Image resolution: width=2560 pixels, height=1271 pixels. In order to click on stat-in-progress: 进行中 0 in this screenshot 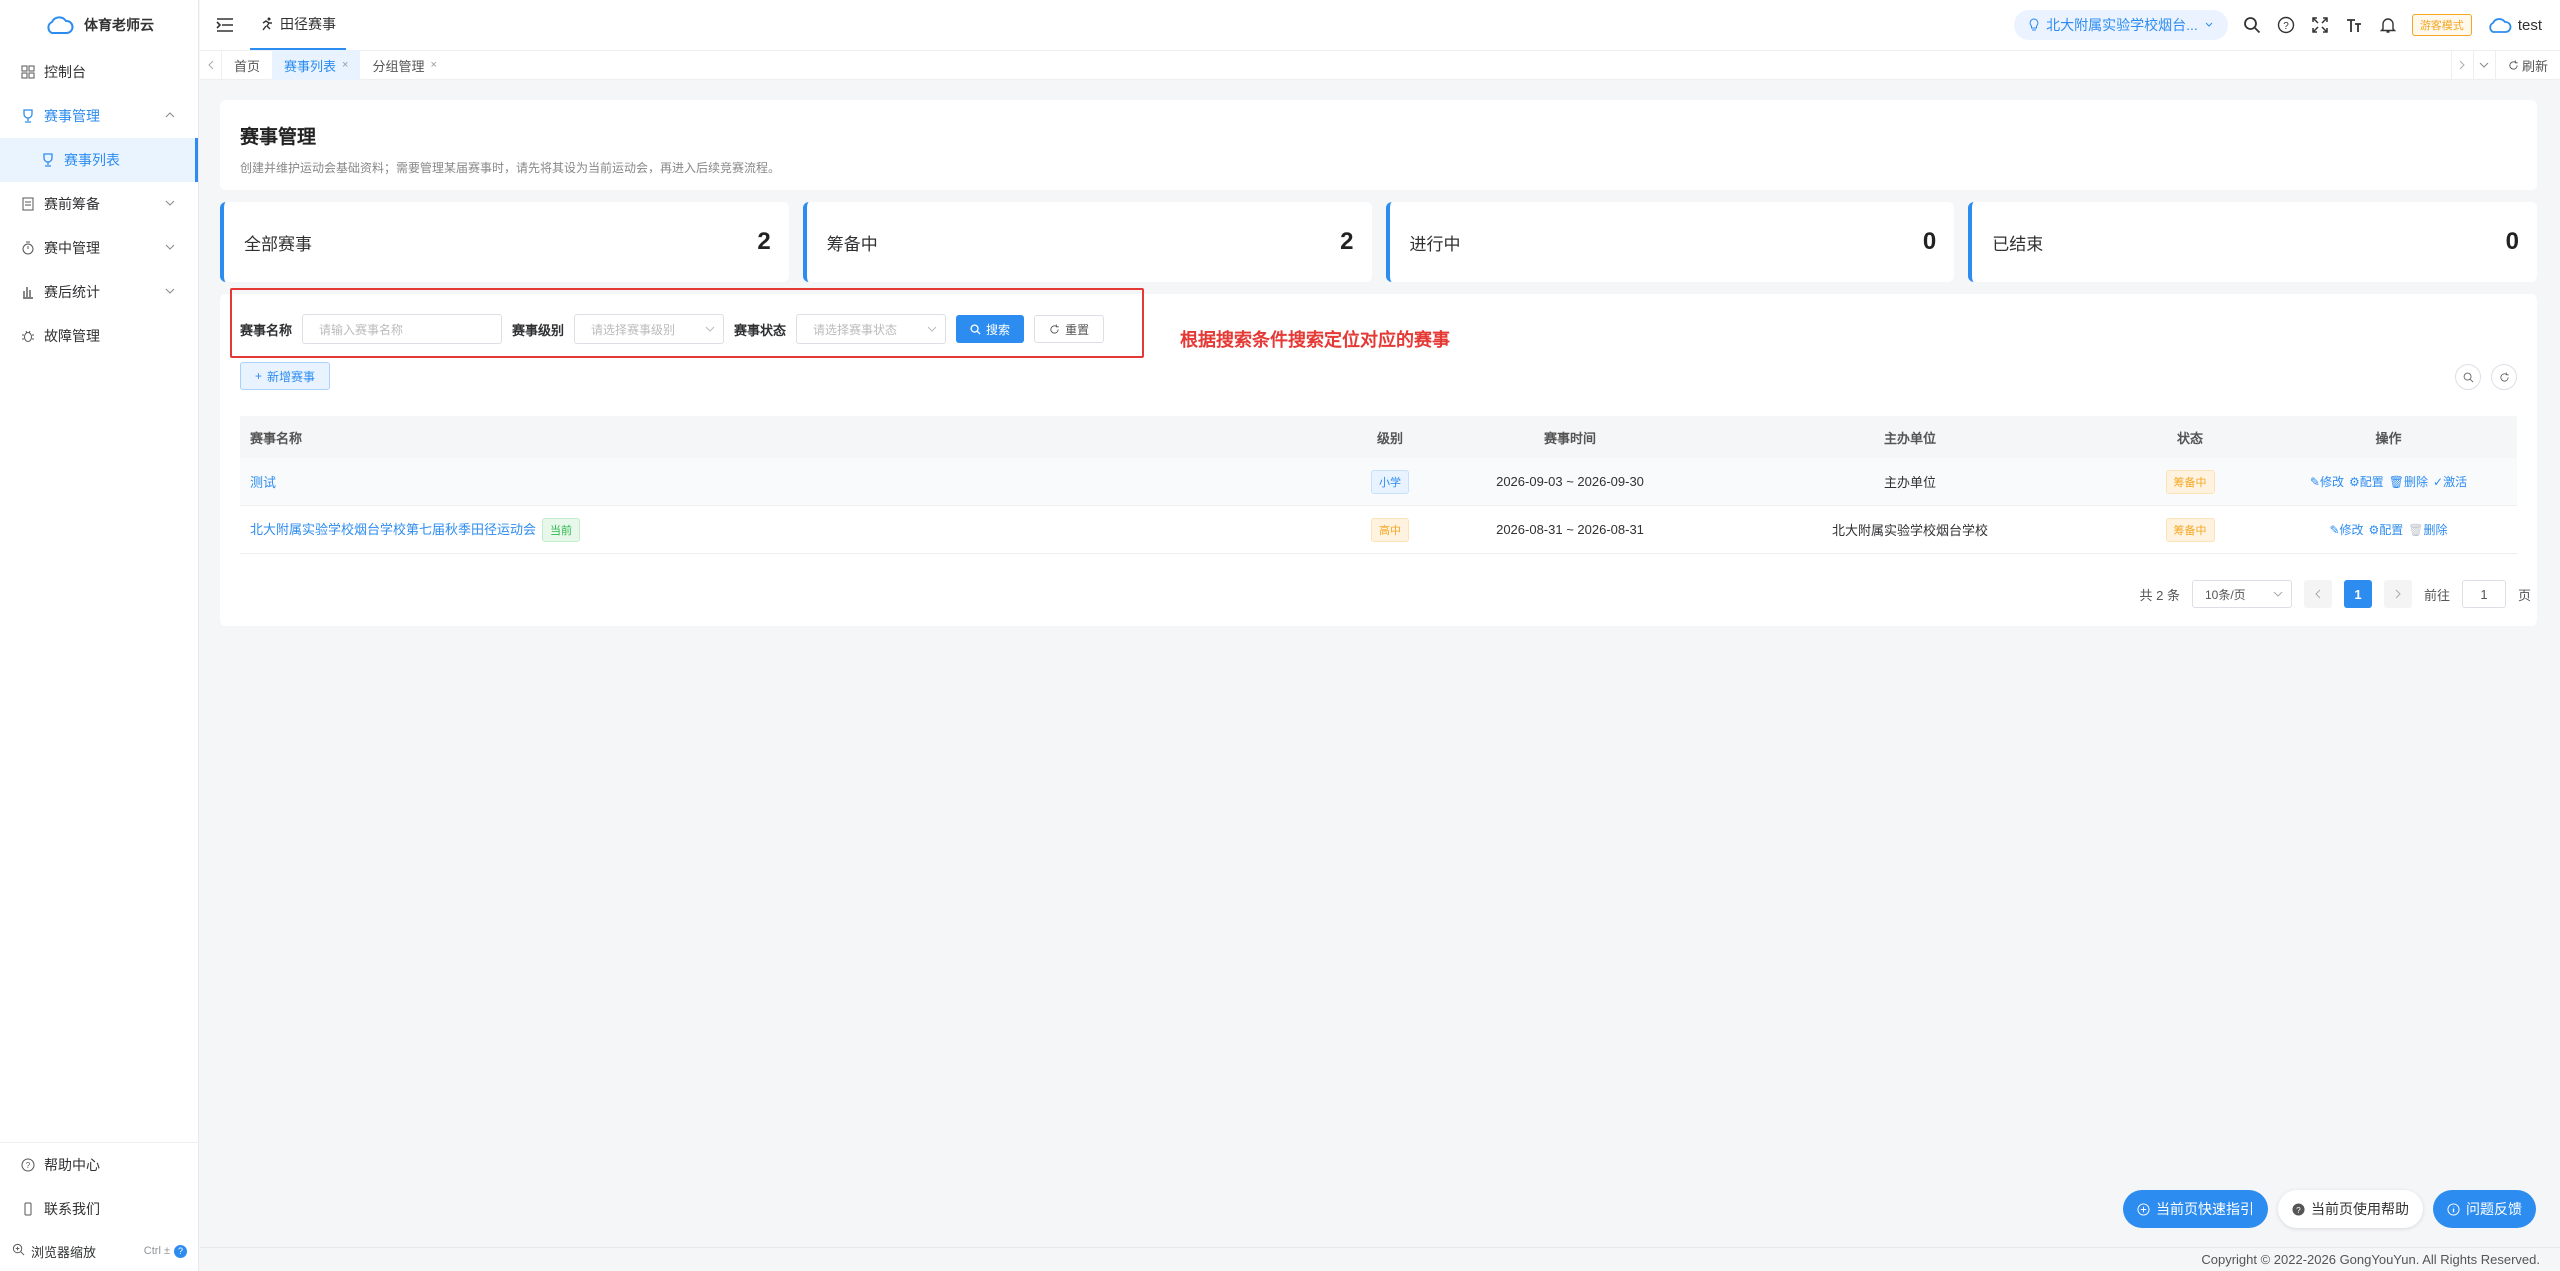, I will do `click(1670, 242)`.